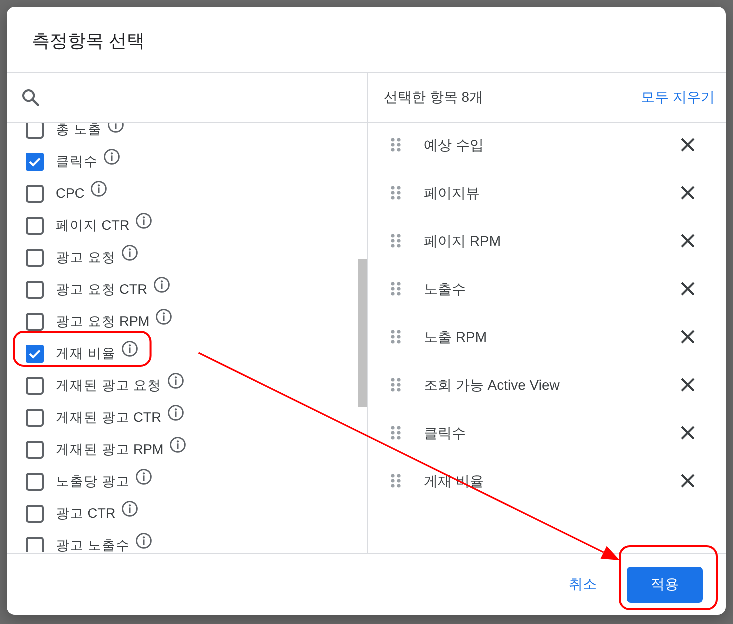  What do you see at coordinates (109, 418) in the screenshot?
I see `metric-label: 게재된 광고 CTR` at bounding box center [109, 418].